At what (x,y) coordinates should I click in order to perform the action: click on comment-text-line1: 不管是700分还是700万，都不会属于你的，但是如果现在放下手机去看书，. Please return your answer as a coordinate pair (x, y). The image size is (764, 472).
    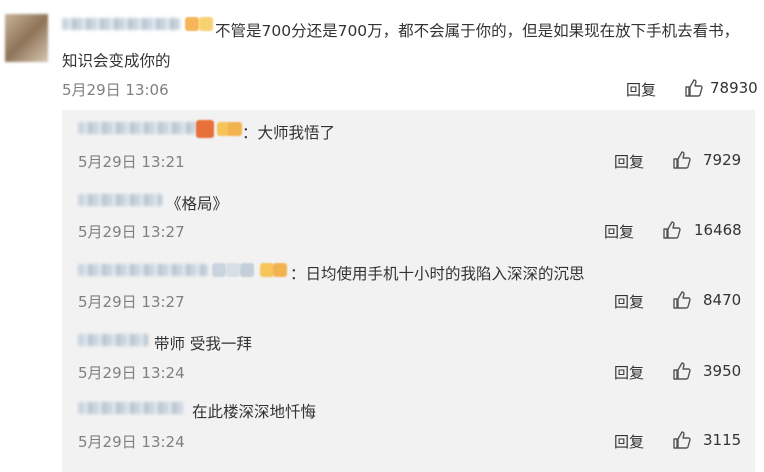
    Looking at the image, I should click on (477, 31).